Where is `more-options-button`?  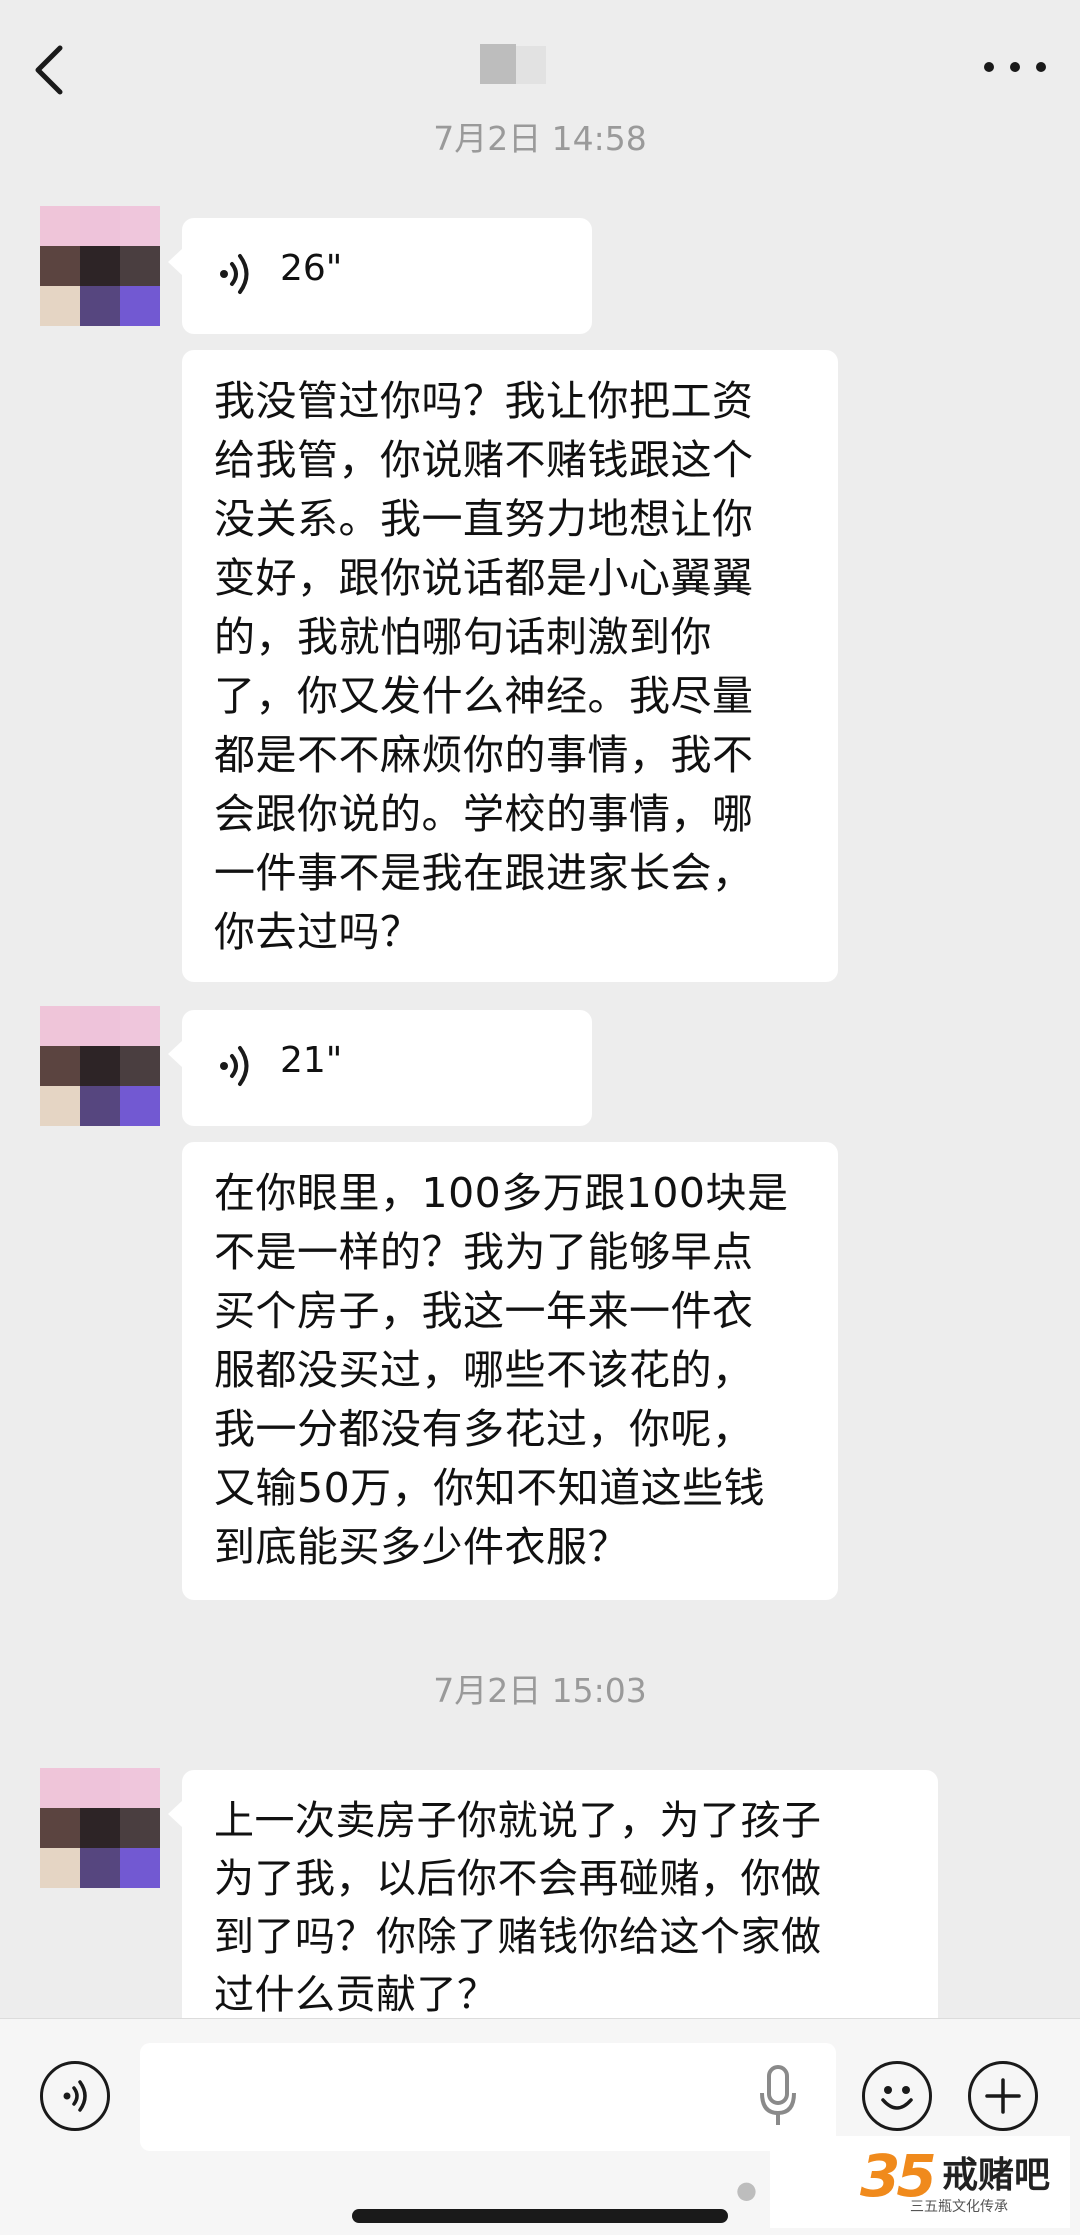 more-options-button is located at coordinates (1020, 67).